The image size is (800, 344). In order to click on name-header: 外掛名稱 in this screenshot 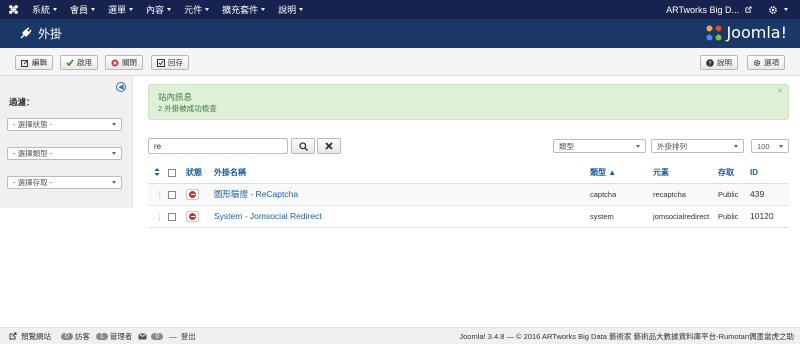, I will do `click(402, 173)`.